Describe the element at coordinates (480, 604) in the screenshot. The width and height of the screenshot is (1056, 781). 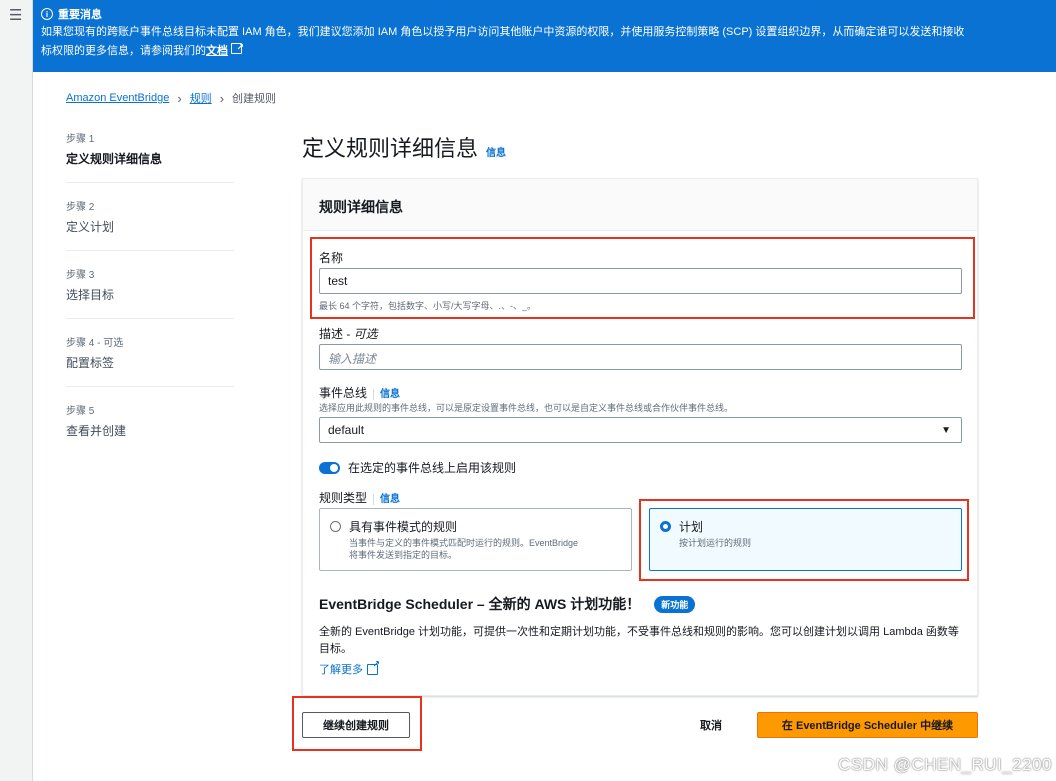
I see `scheduler-title-text: EventBridge Scheduler – 全新的 AWS 计划功能！` at that location.